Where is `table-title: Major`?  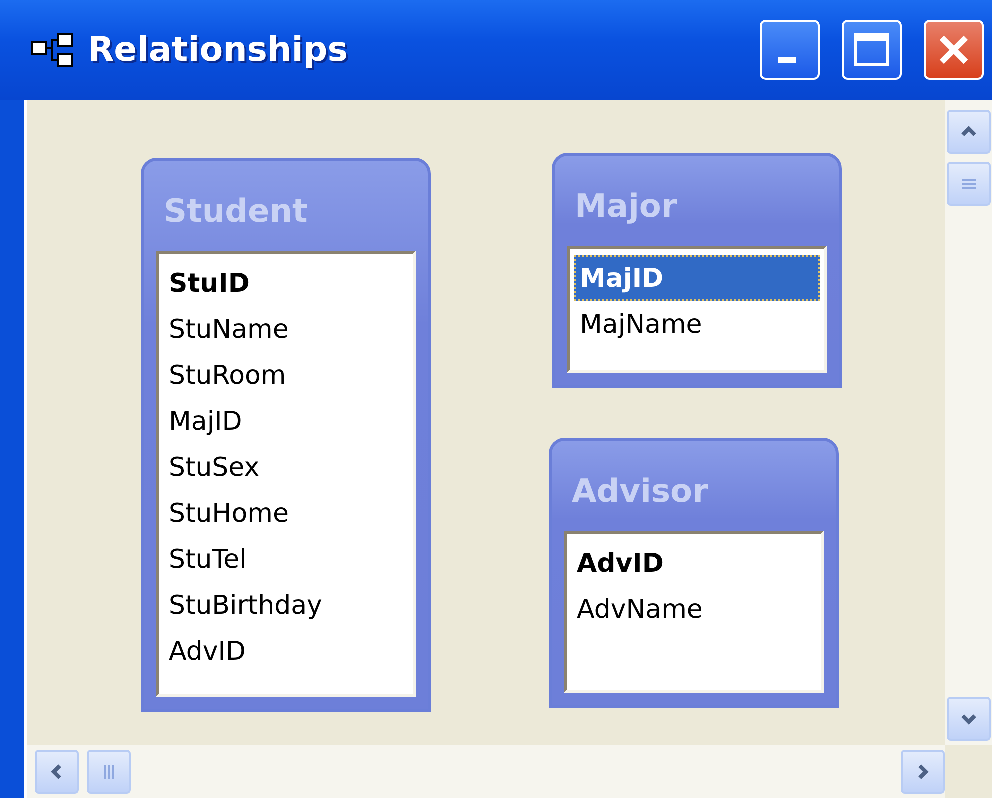
table-title: Major is located at coordinates (626, 206).